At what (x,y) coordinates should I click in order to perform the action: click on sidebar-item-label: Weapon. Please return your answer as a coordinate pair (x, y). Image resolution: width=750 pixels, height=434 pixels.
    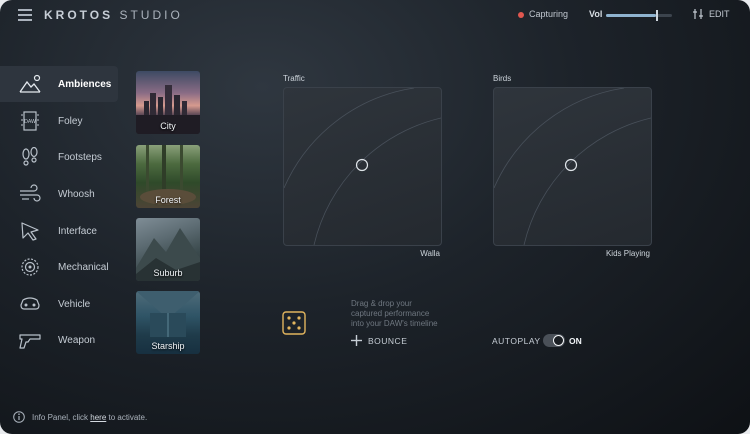
    Looking at the image, I should click on (77, 340).